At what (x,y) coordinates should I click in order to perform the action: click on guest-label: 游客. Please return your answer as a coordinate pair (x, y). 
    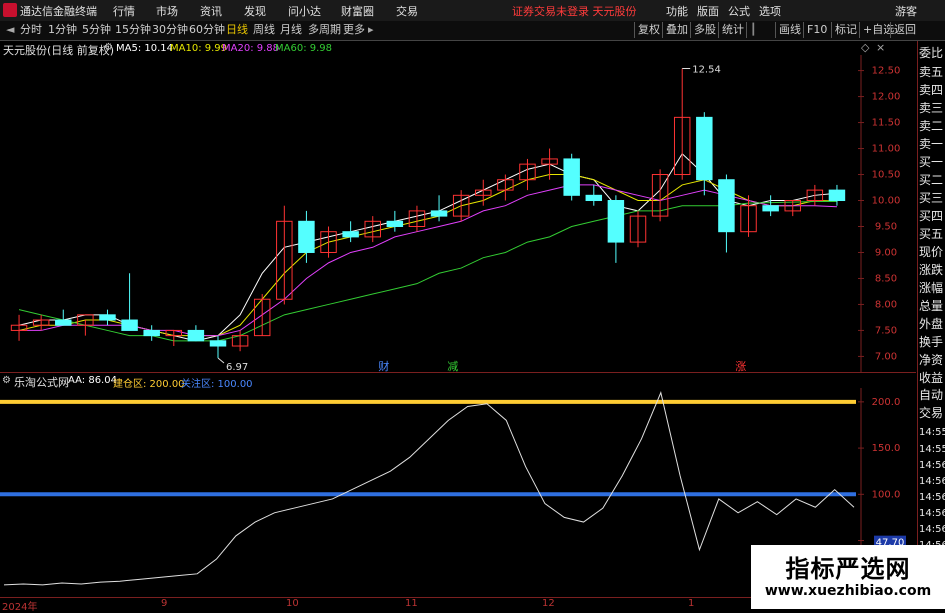
    Looking at the image, I should click on (906, 11).